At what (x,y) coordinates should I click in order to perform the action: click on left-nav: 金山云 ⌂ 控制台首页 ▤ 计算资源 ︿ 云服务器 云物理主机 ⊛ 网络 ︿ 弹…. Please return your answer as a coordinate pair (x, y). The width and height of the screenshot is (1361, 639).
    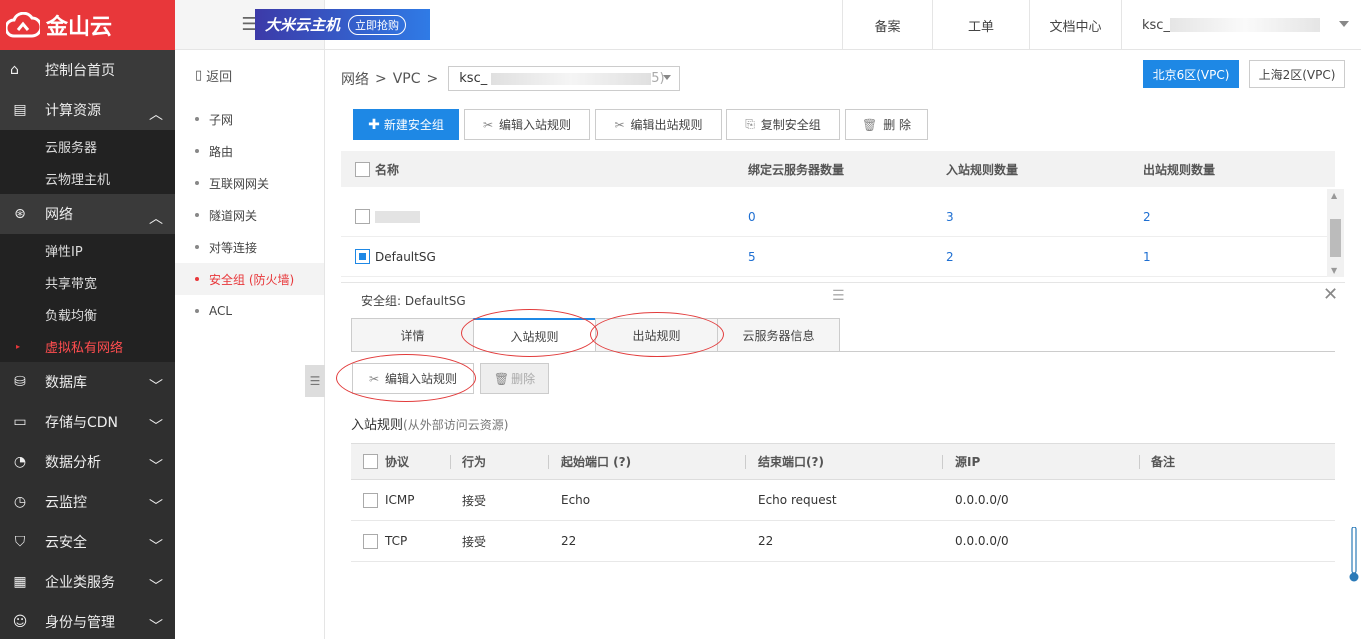
    Looking at the image, I should click on (87, 319).